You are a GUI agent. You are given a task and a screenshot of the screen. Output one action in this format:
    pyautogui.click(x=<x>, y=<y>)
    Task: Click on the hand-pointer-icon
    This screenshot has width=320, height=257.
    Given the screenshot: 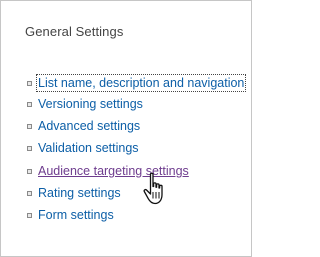 What is the action you would take?
    pyautogui.click(x=153, y=188)
    